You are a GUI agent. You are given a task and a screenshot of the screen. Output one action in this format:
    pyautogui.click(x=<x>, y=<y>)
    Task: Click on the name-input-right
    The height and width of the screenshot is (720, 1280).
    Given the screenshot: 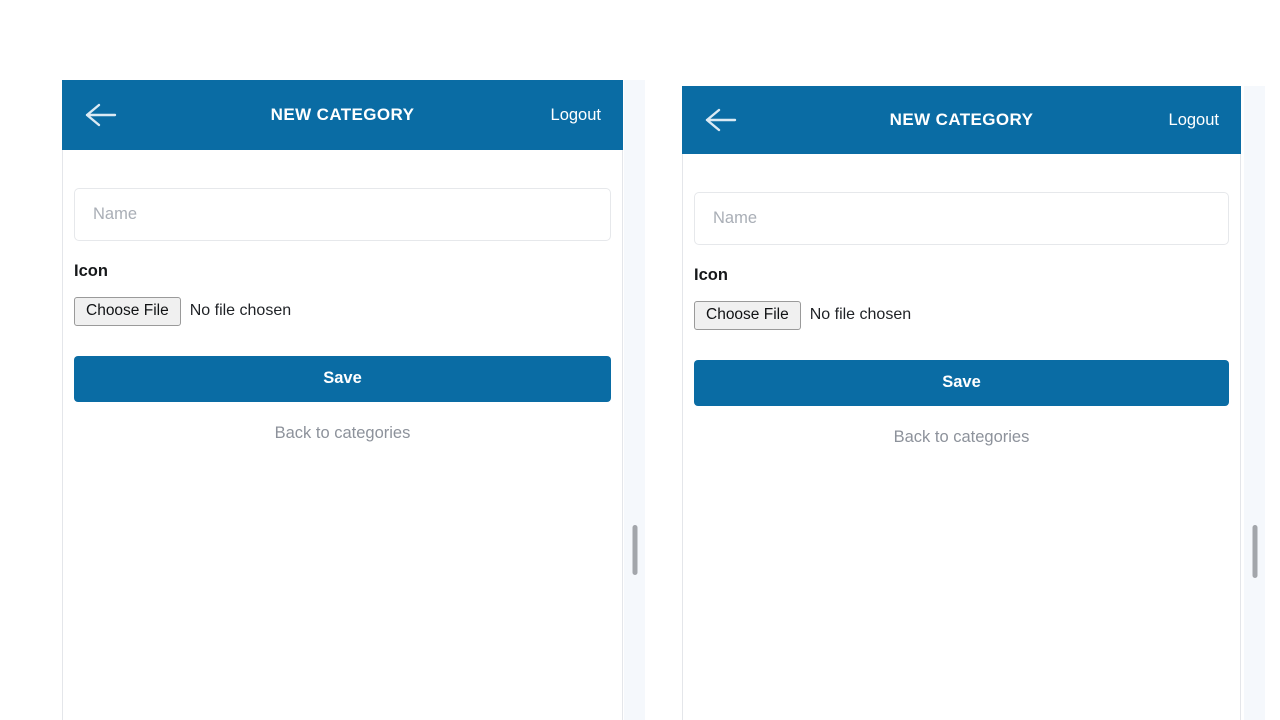 What is the action you would take?
    pyautogui.click(x=961, y=218)
    